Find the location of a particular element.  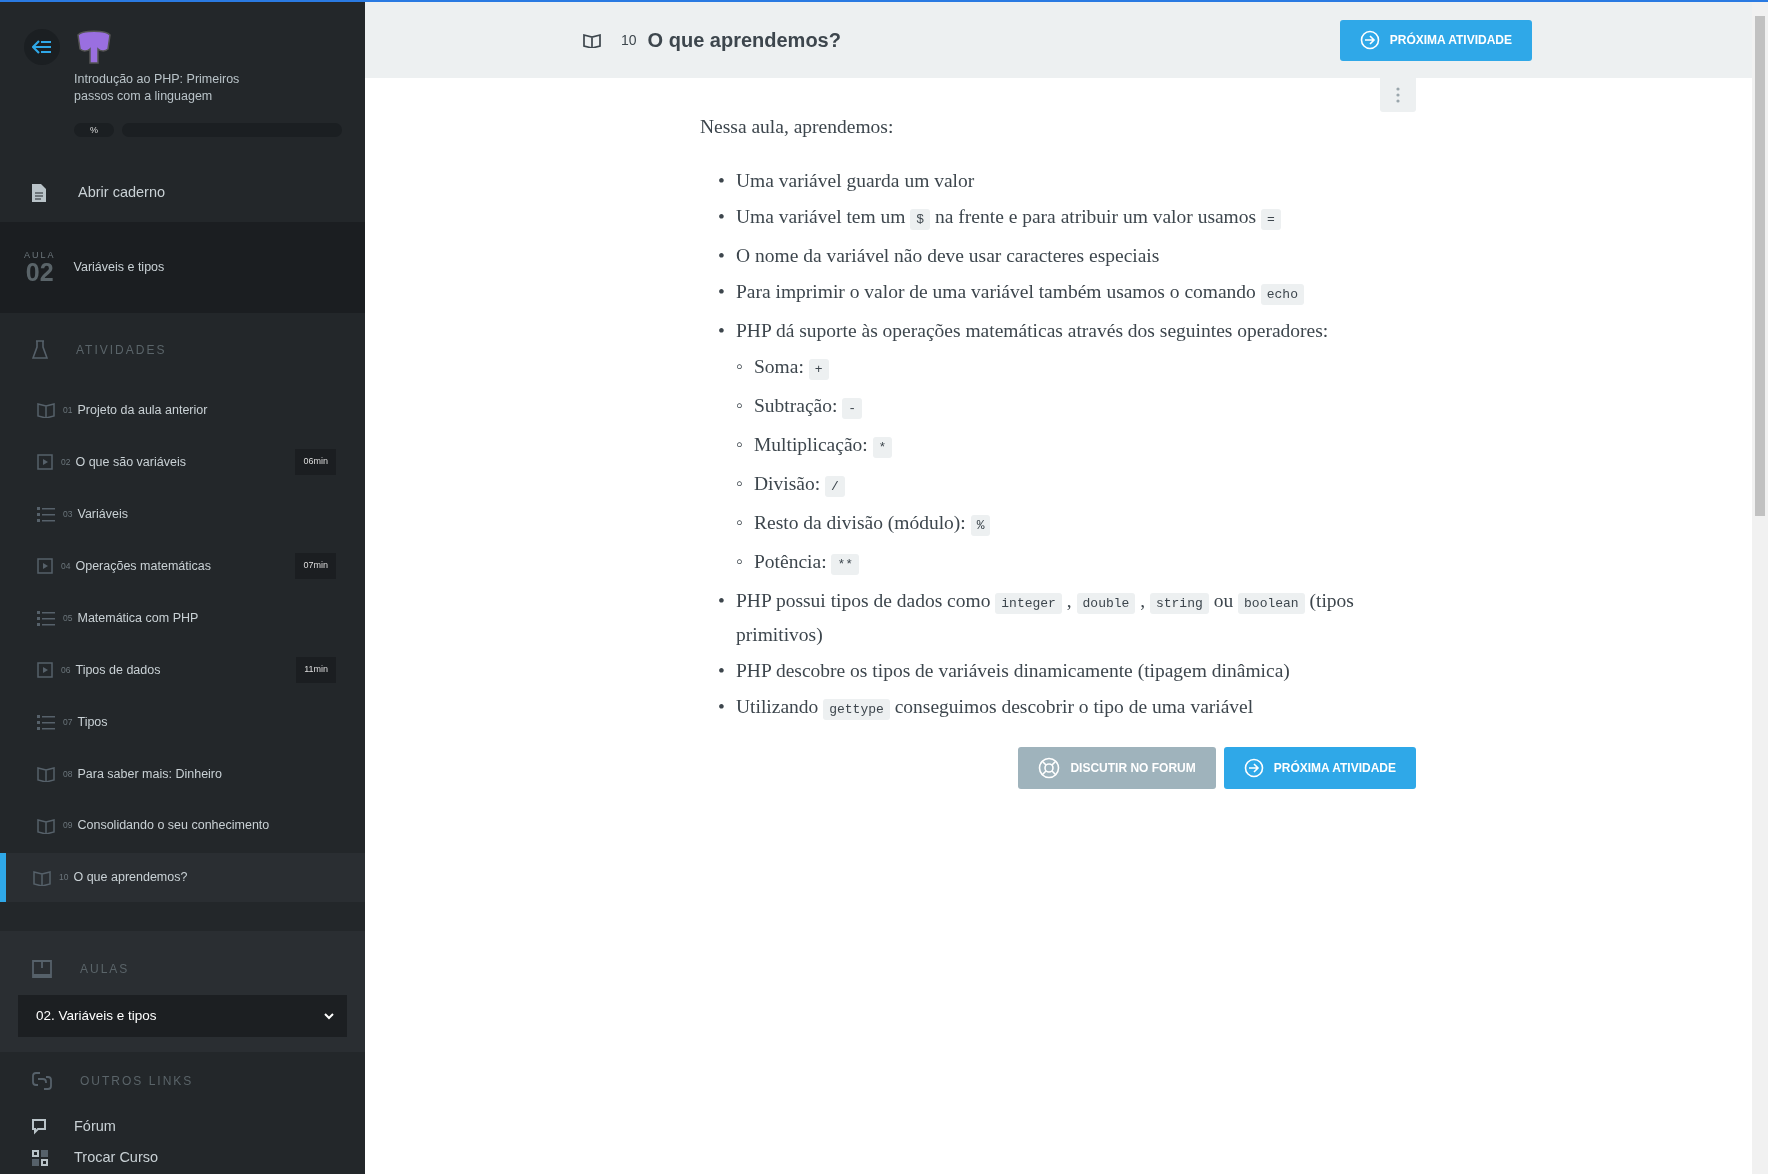

lesson-title: Variáveis e tipos is located at coordinates (119, 268).